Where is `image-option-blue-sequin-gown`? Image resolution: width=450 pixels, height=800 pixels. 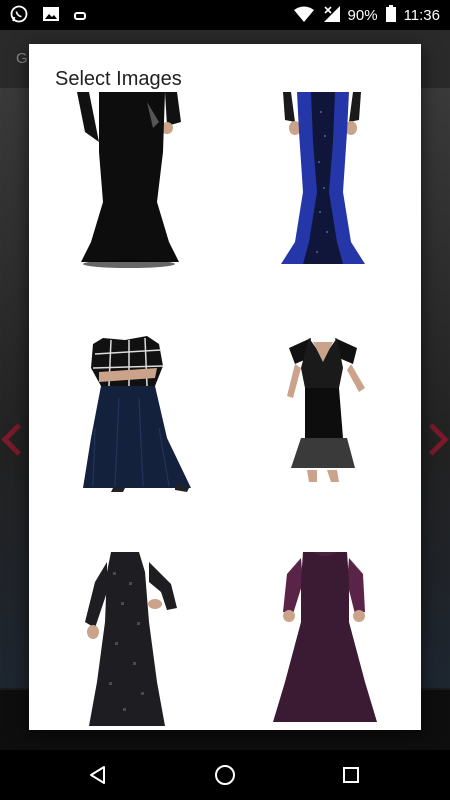
image-option-blue-sequin-gown is located at coordinates (323, 199).